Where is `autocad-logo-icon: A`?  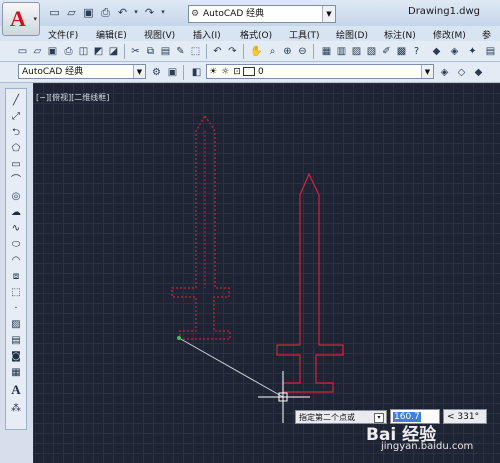 autocad-logo-icon: A is located at coordinates (18, 18).